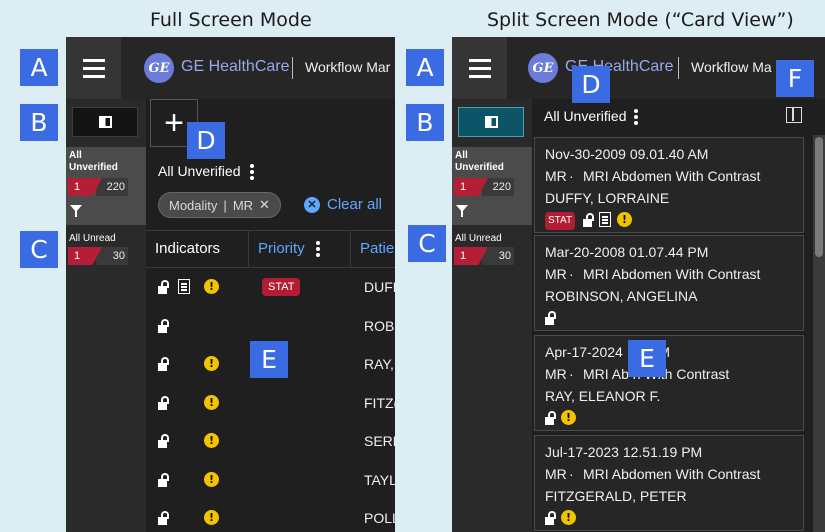 The width and height of the screenshot is (825, 532). I want to click on patient-name: RAY,, so click(379, 364).